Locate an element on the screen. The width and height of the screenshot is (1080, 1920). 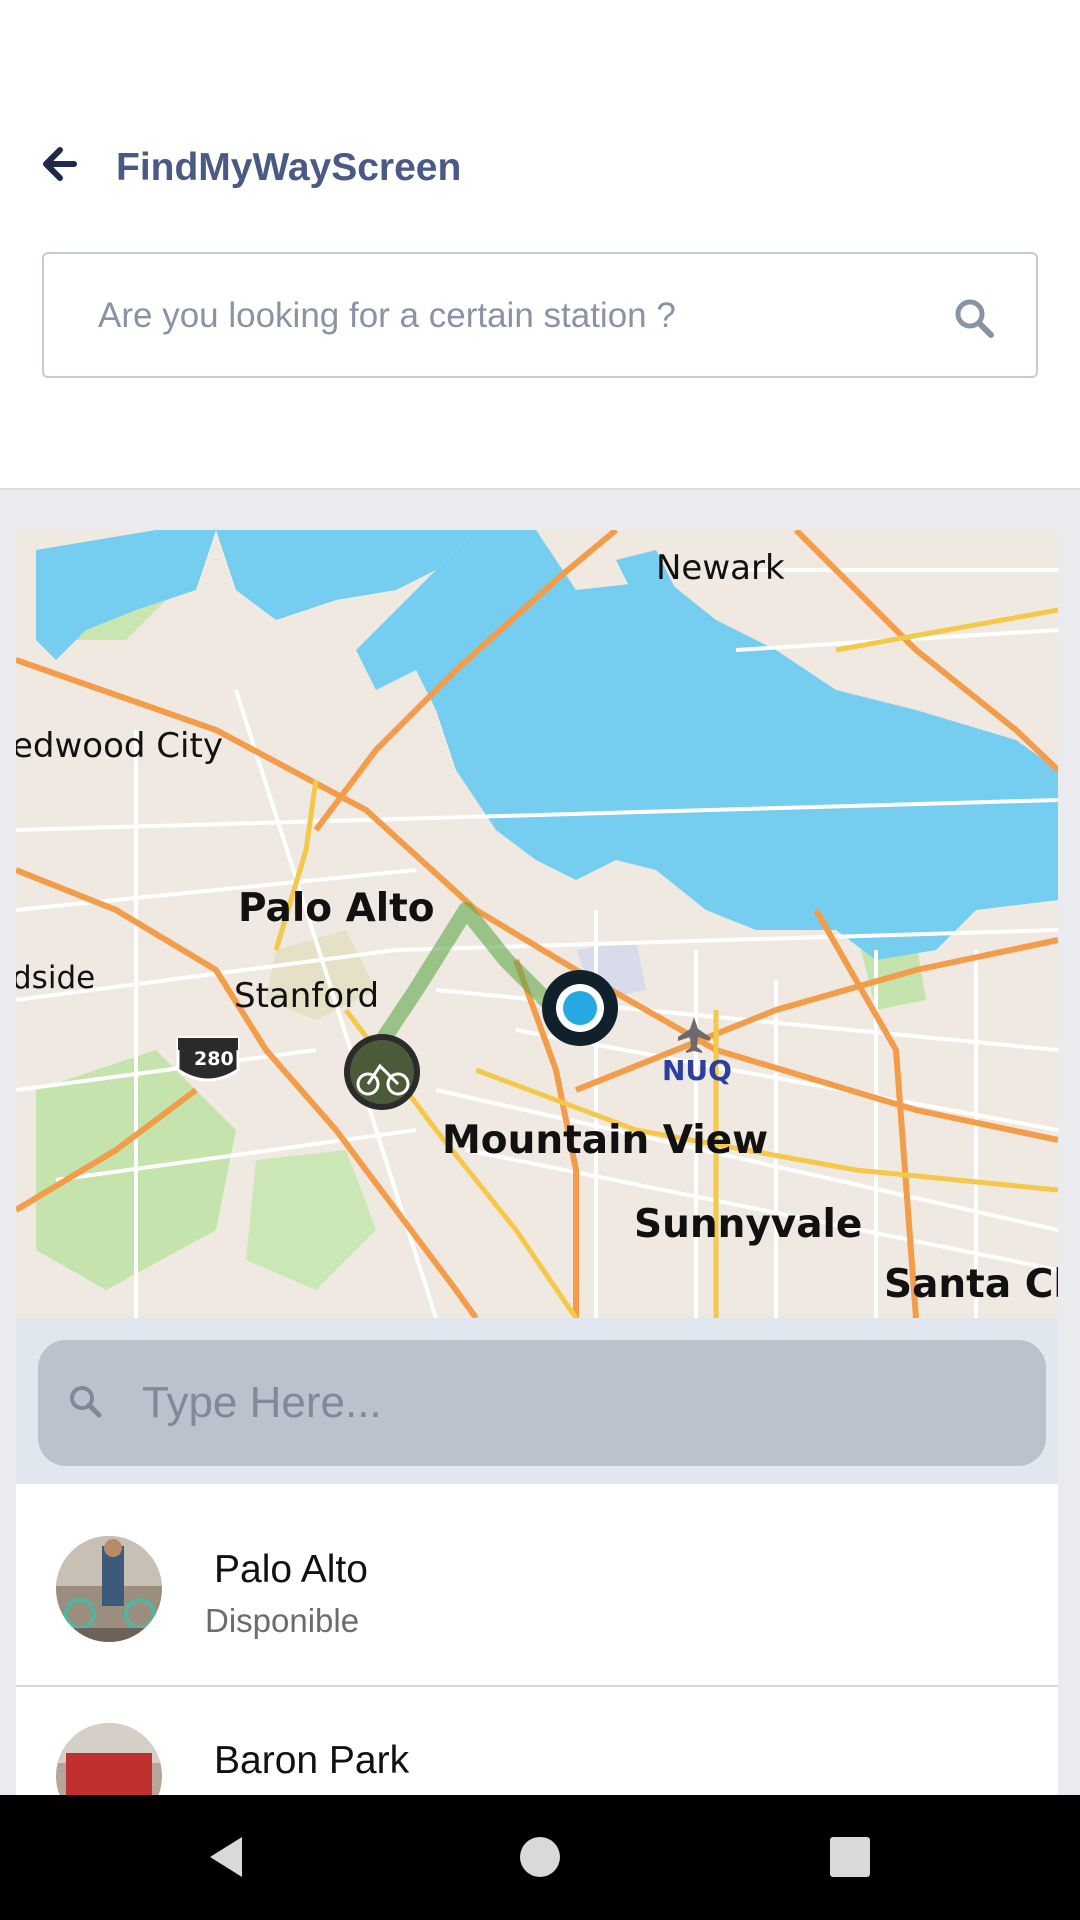
map-label-santa-clara: Santa Cla is located at coordinates (971, 1284).